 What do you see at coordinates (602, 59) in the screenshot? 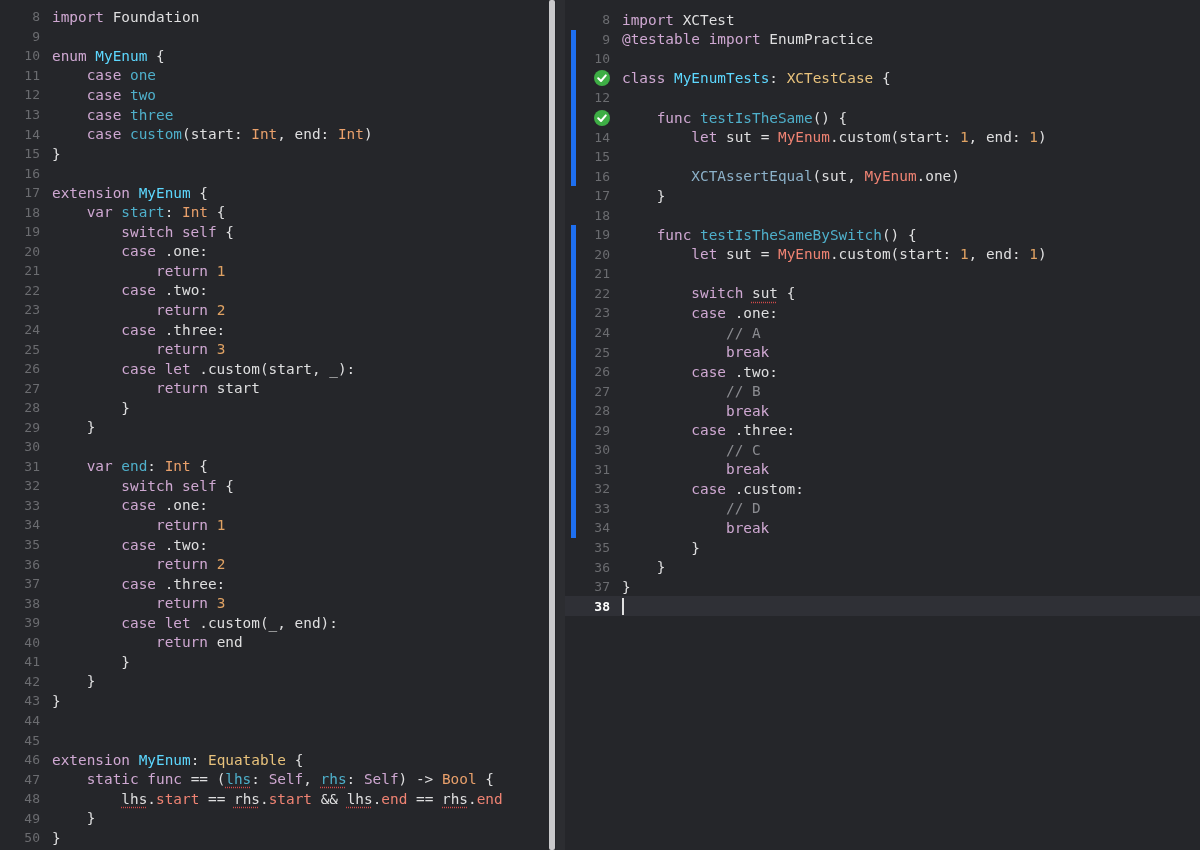
I see `line-number: 10` at bounding box center [602, 59].